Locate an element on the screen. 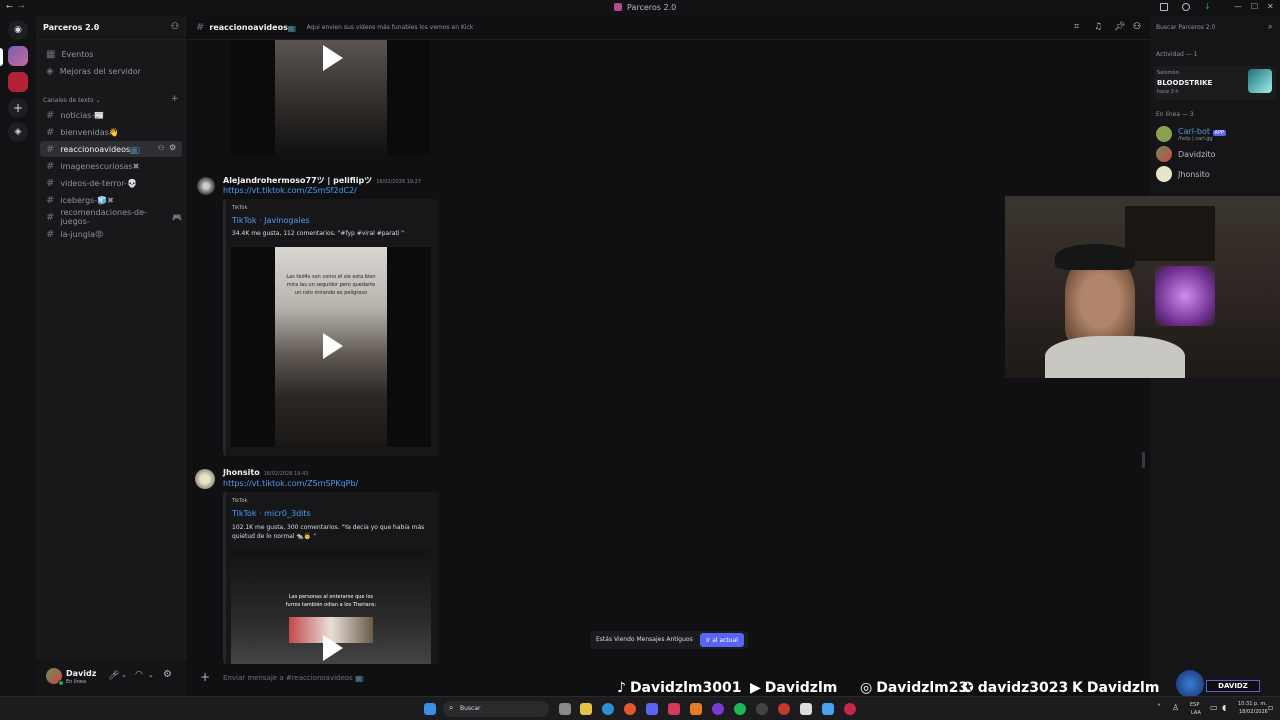  back-icon: ← is located at coordinates (9, 6).